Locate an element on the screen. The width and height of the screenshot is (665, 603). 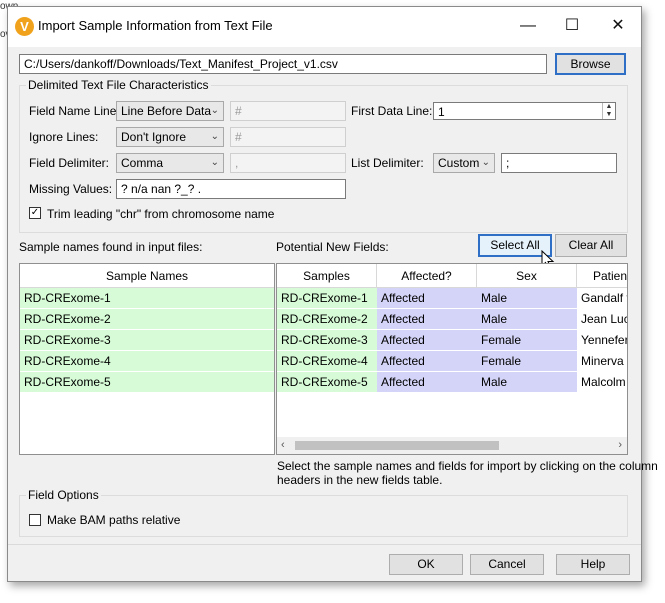
fields-heading: Potential New Fields: is located at coordinates (332, 247).